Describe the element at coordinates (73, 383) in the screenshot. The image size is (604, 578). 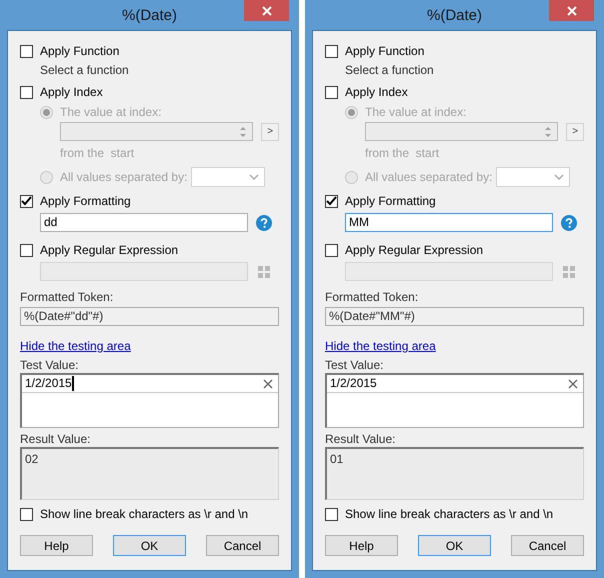
I see `text-caret` at that location.